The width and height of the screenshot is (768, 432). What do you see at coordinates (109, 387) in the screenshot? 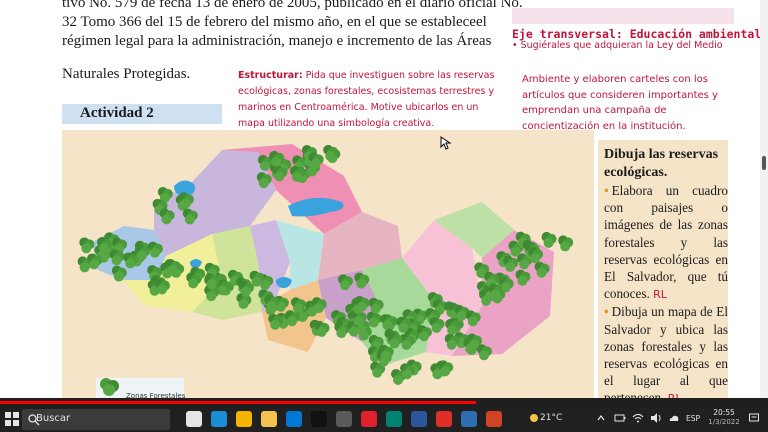
I see `legend-tree-icon` at bounding box center [109, 387].